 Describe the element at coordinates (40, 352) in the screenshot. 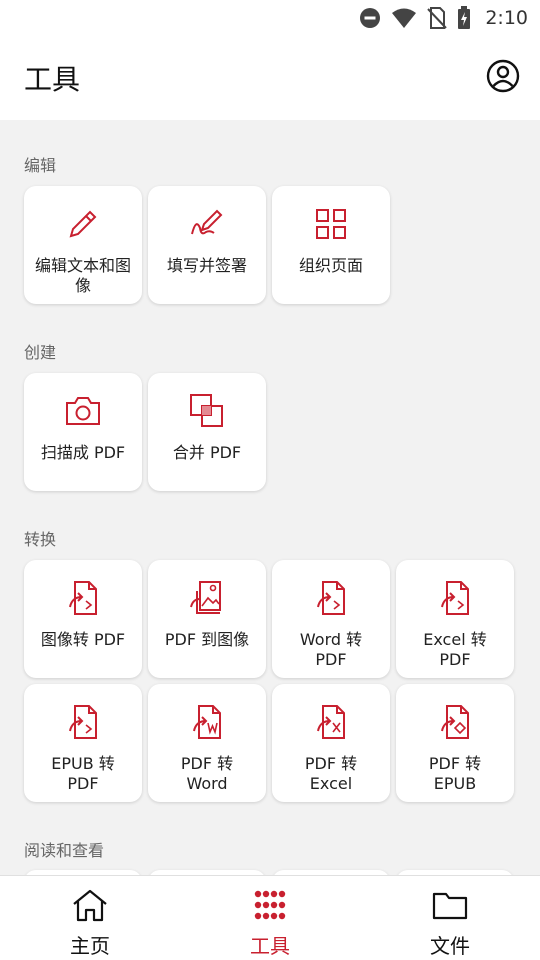

I see `section-title-create: 创建` at that location.